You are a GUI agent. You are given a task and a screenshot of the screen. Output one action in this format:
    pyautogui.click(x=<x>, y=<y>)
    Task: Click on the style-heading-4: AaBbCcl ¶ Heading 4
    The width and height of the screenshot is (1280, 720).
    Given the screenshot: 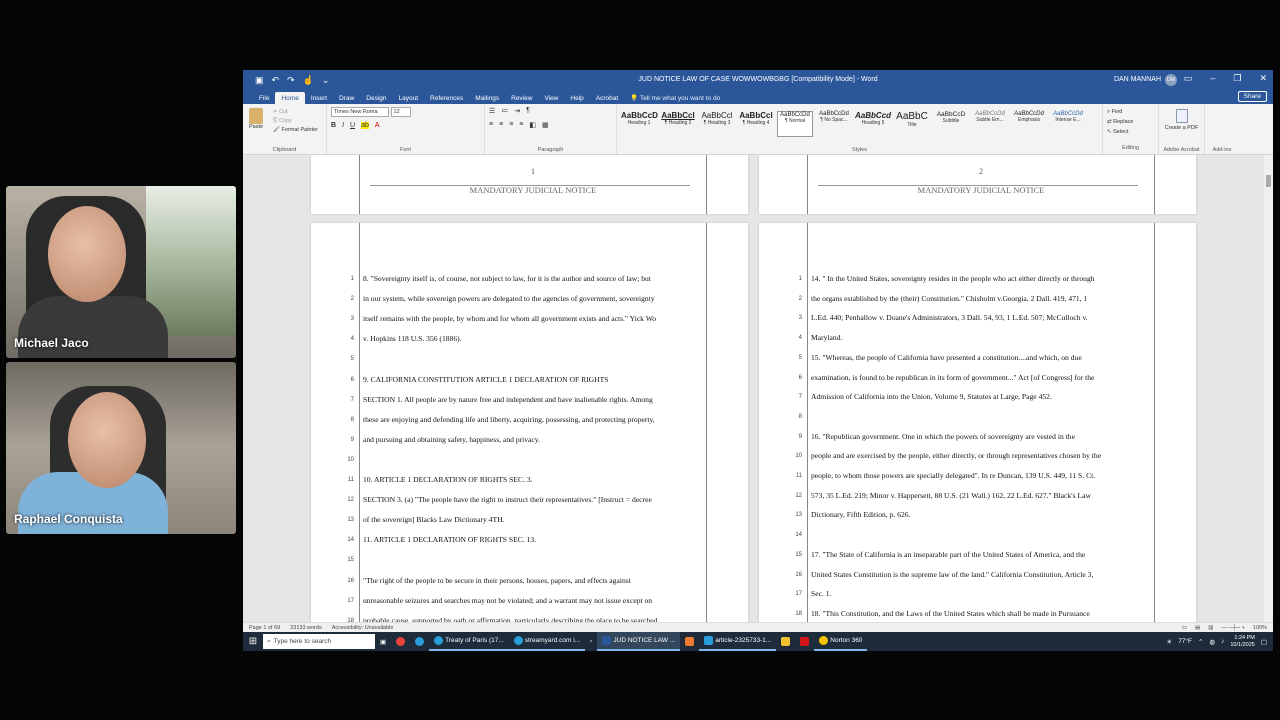 What is the action you would take?
    pyautogui.click(x=756, y=124)
    